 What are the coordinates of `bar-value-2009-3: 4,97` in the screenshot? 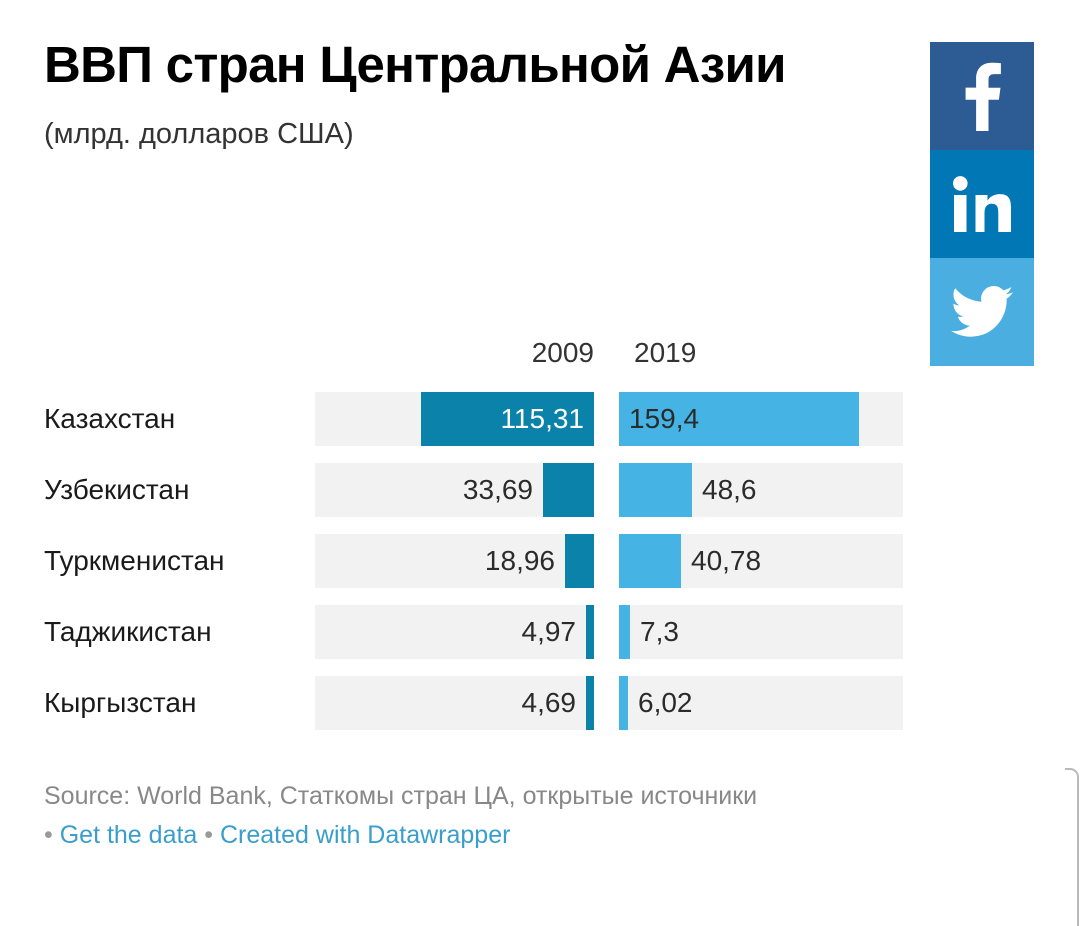 It's located at (549, 631).